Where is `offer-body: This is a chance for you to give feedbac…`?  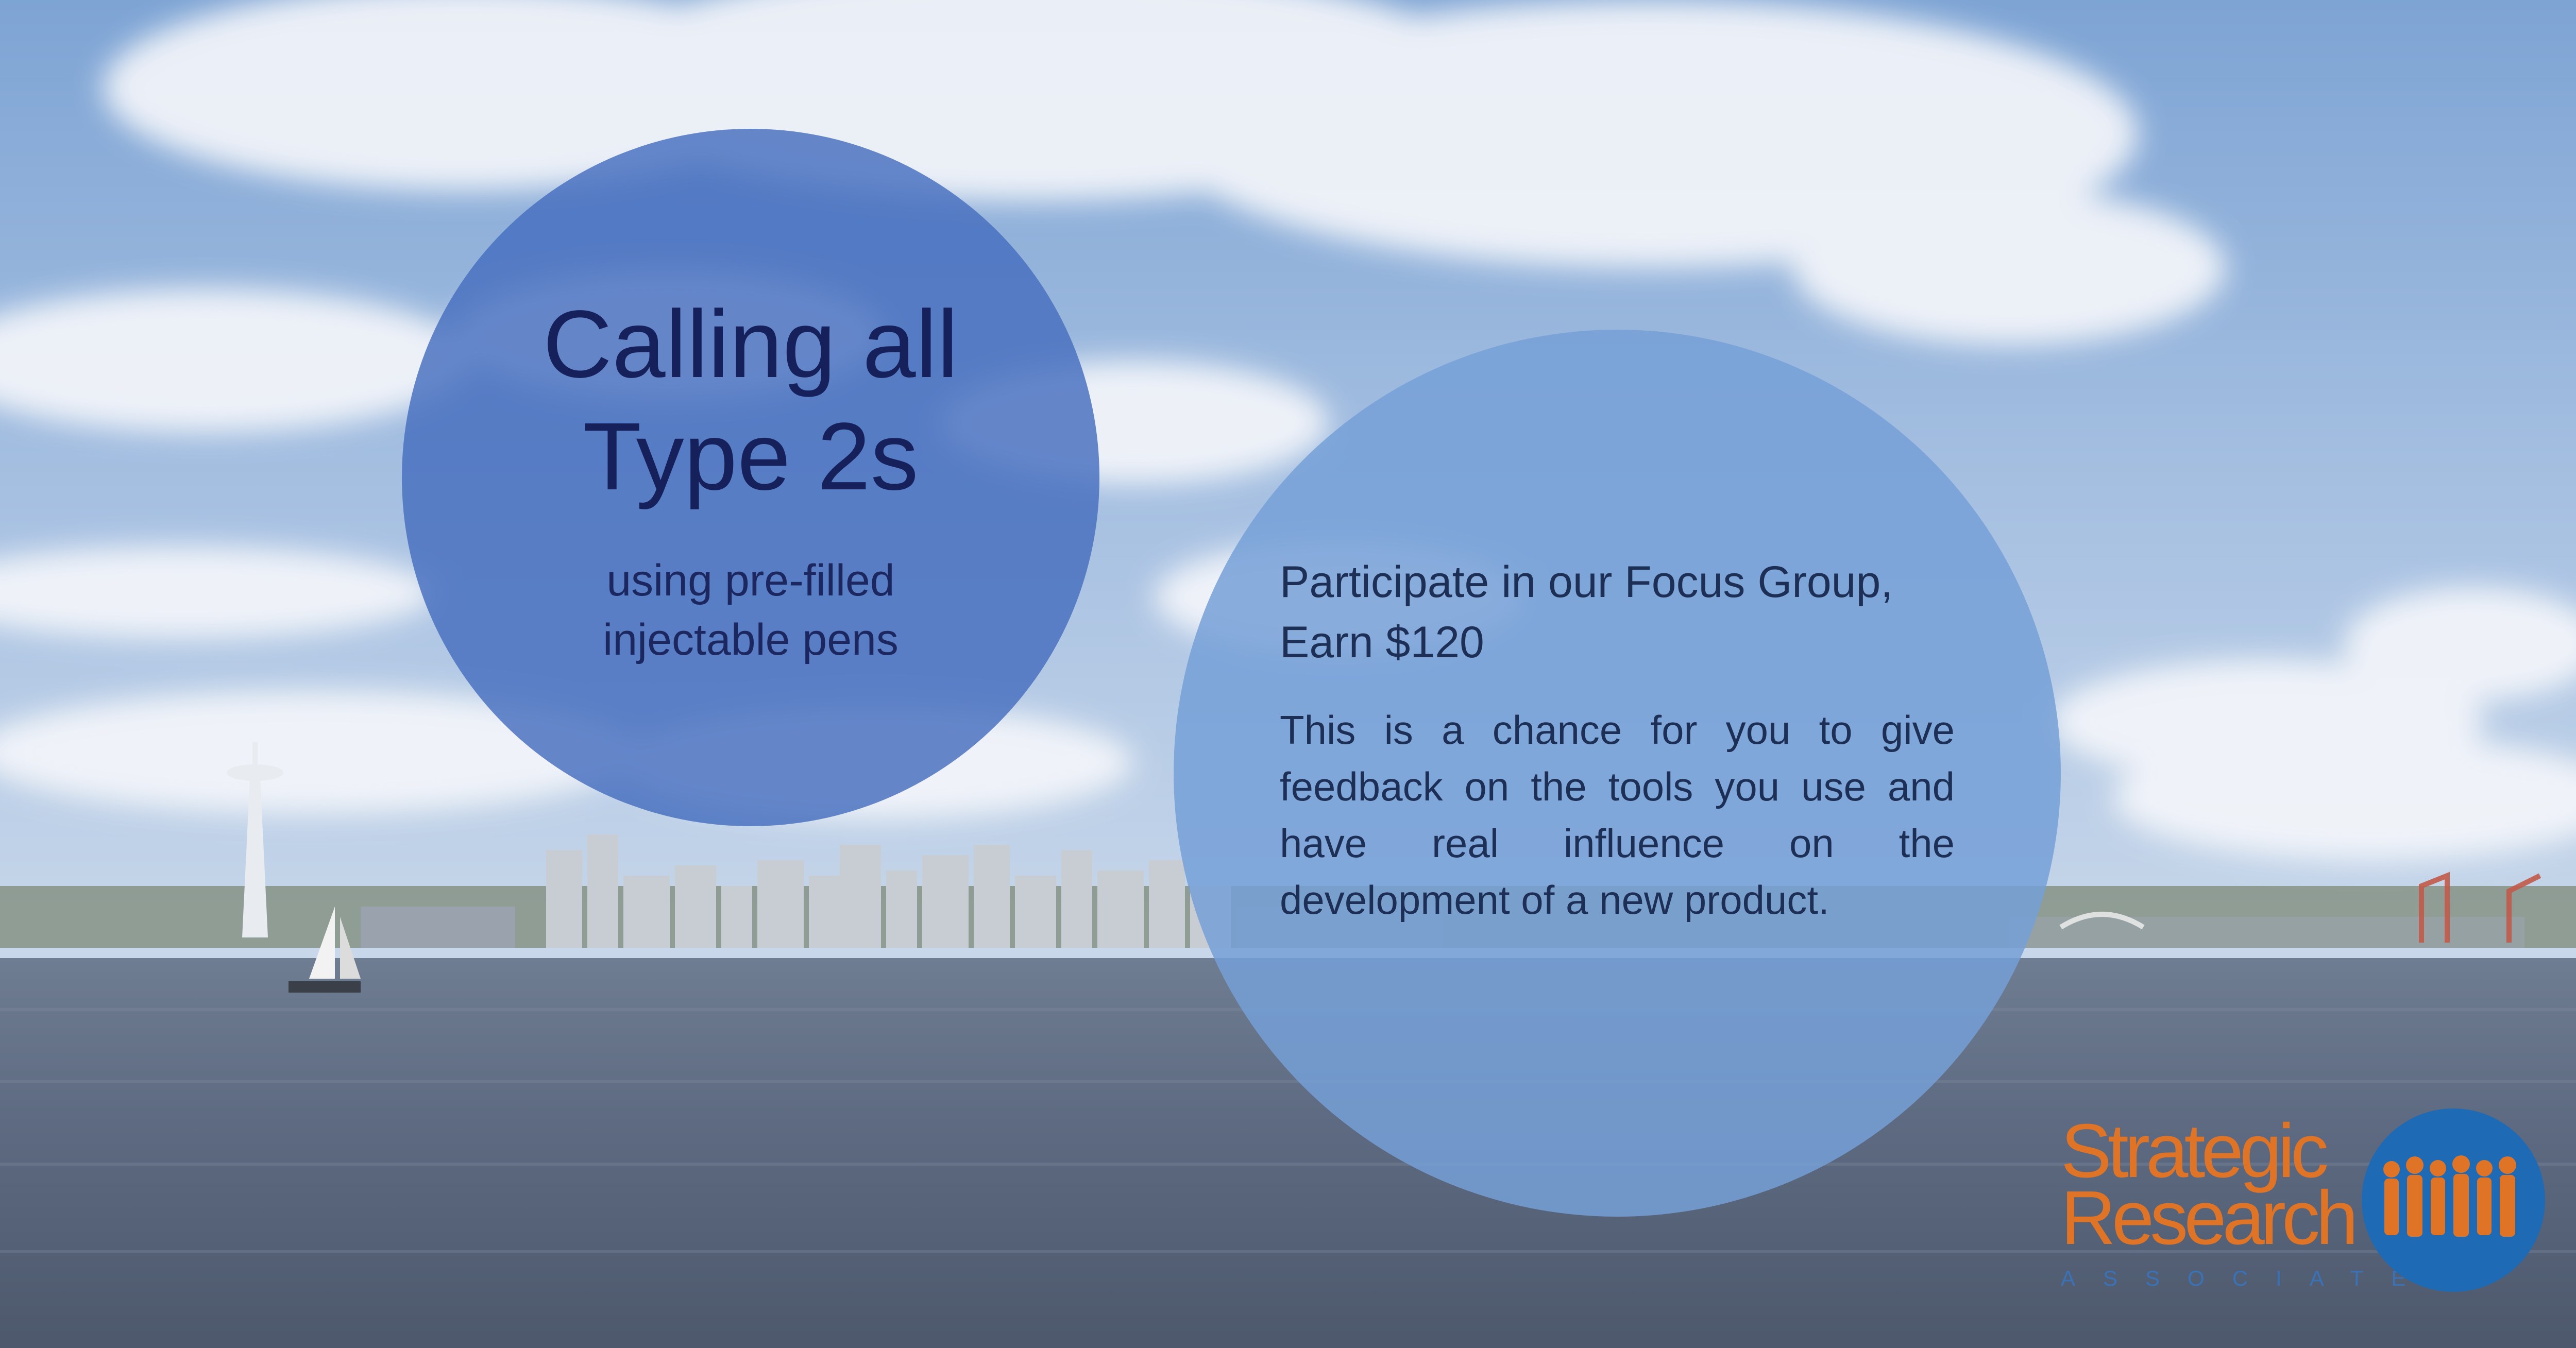 offer-body: This is a chance for you to give feedbac… is located at coordinates (1617, 815).